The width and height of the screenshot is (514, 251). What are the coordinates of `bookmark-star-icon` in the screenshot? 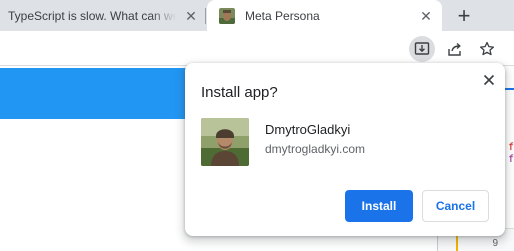 It's located at (487, 48).